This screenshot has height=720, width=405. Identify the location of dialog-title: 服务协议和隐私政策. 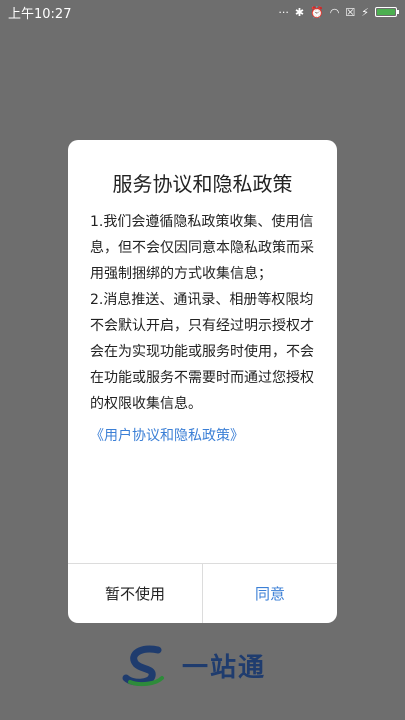
(202, 184).